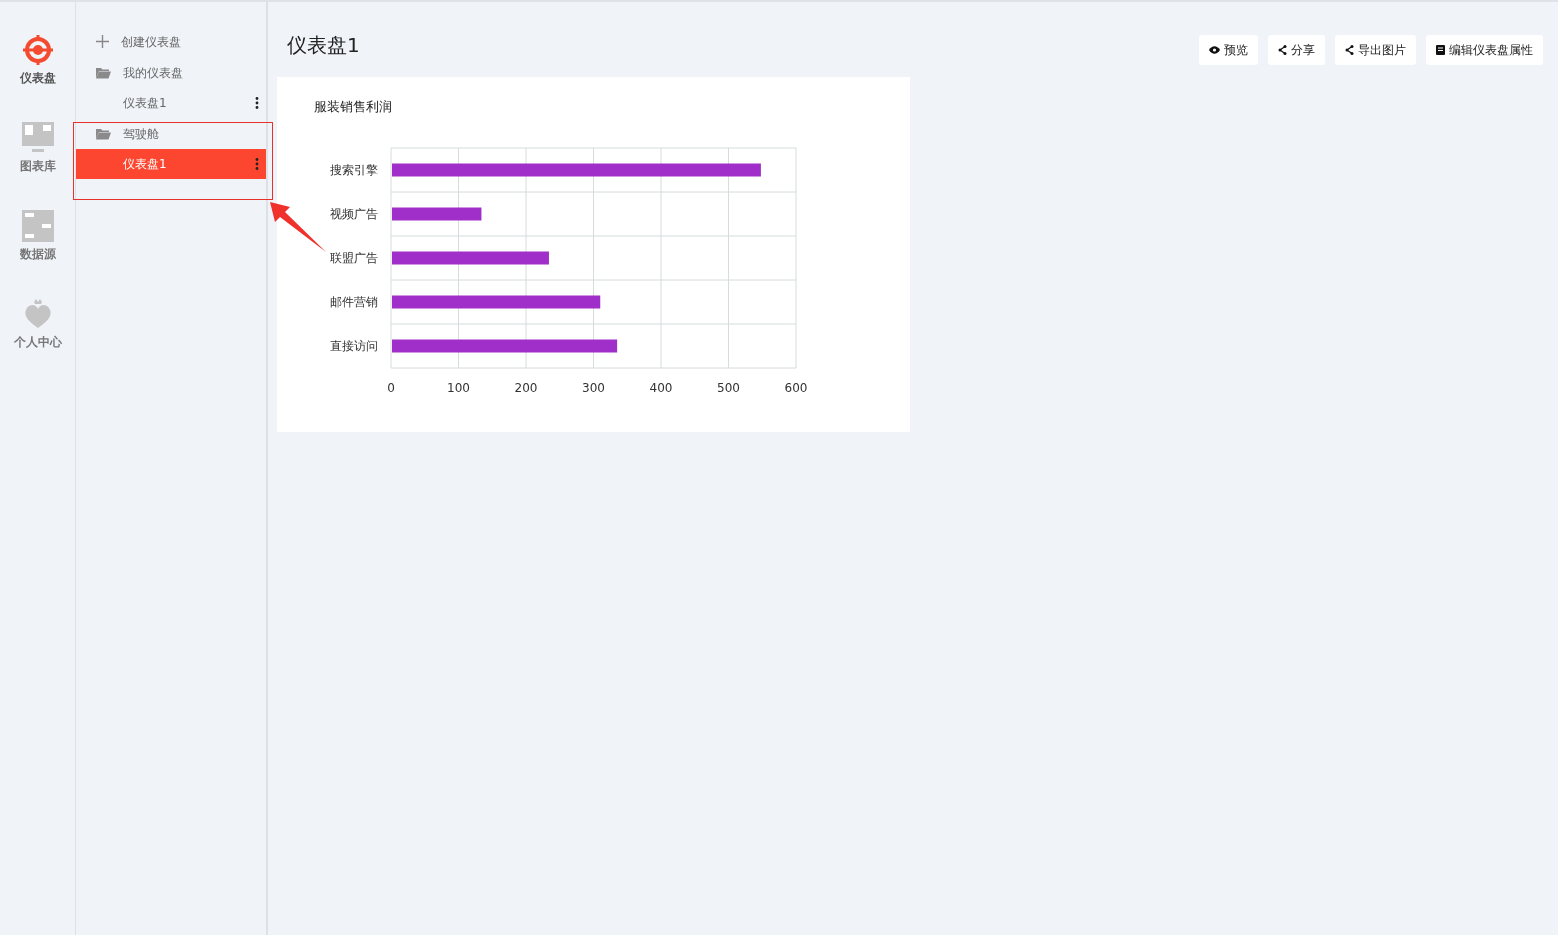 This screenshot has height=935, width=1558. What do you see at coordinates (593, 388) in the screenshot?
I see `axis-tick-label: 300` at bounding box center [593, 388].